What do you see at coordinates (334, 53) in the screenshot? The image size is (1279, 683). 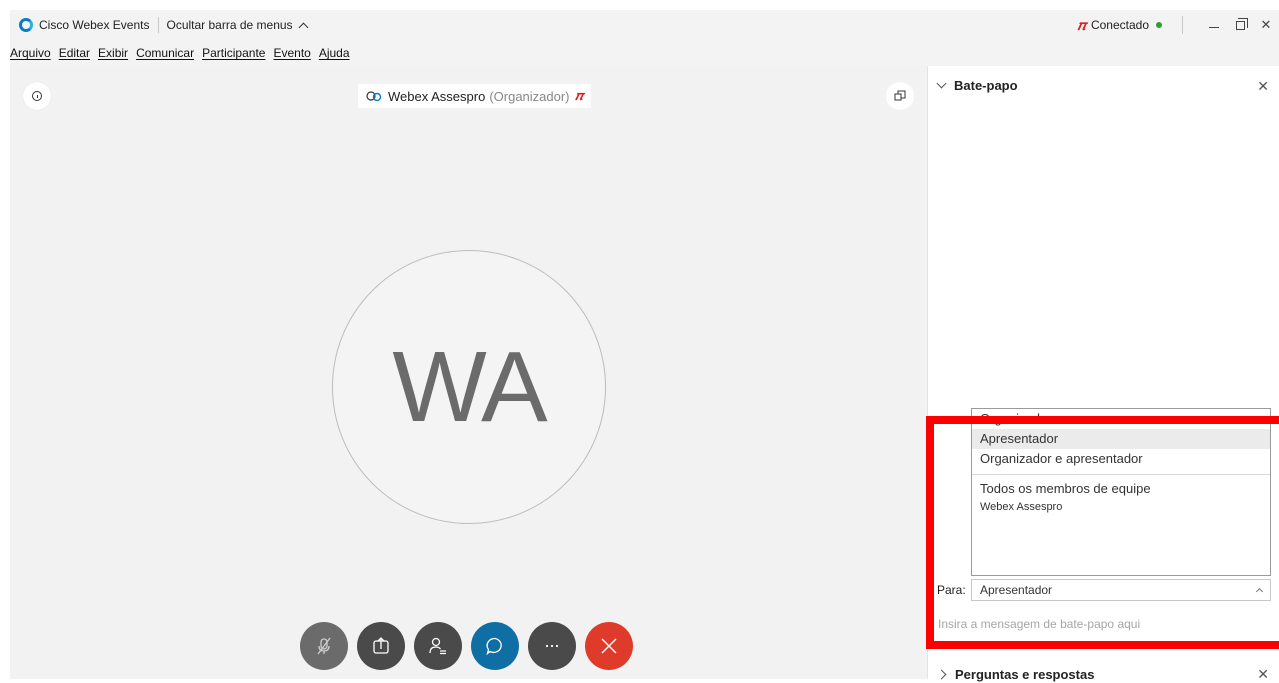 I see `menu-ajuda: Ajuda` at bounding box center [334, 53].